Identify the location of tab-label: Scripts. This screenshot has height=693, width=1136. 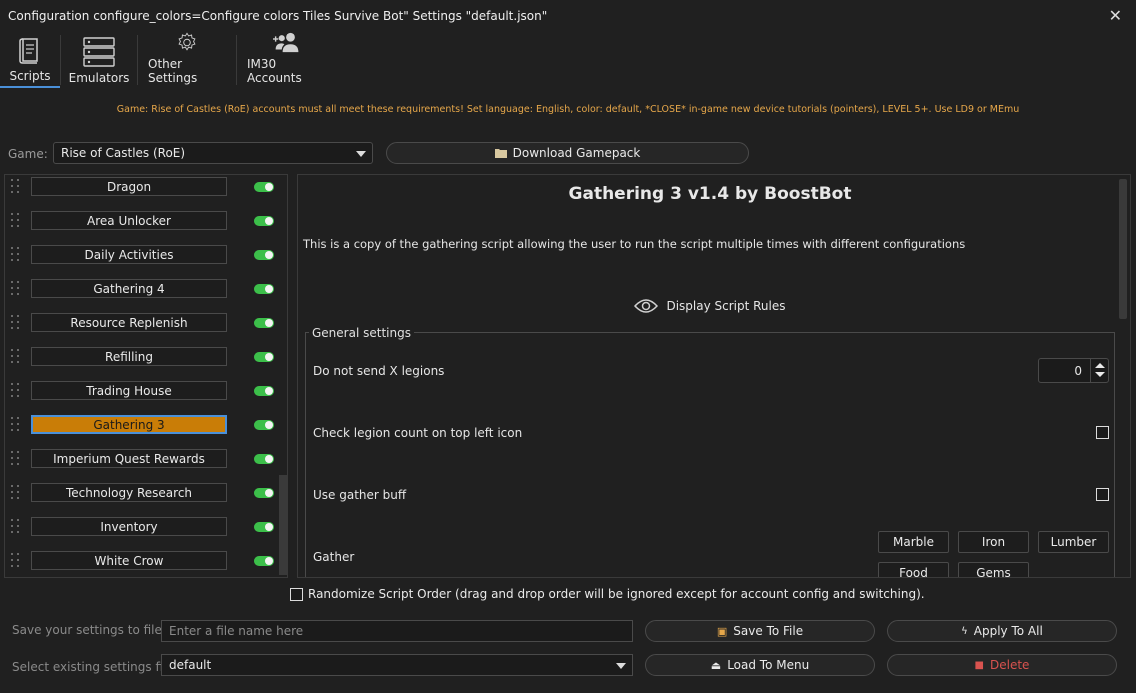
(30, 76).